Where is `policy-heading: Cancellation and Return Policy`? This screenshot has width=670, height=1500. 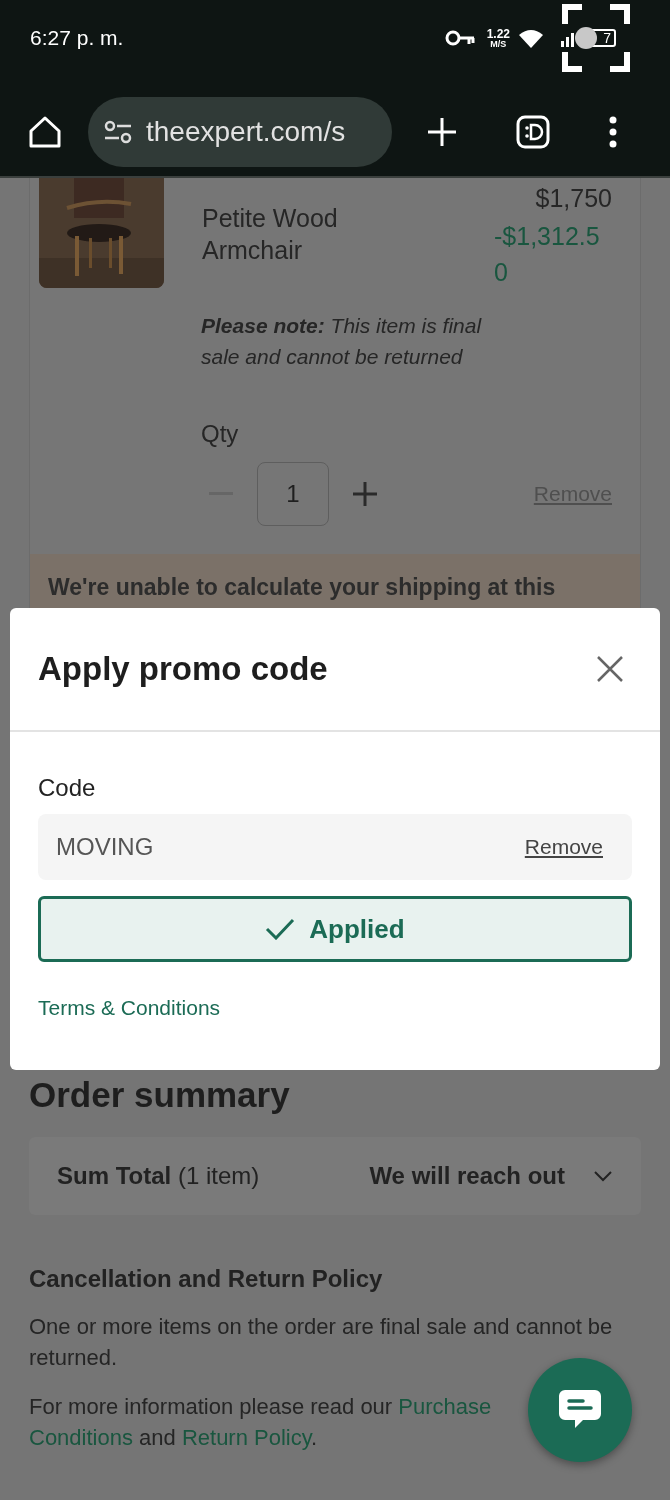 policy-heading: Cancellation and Return Policy is located at coordinates (206, 1279).